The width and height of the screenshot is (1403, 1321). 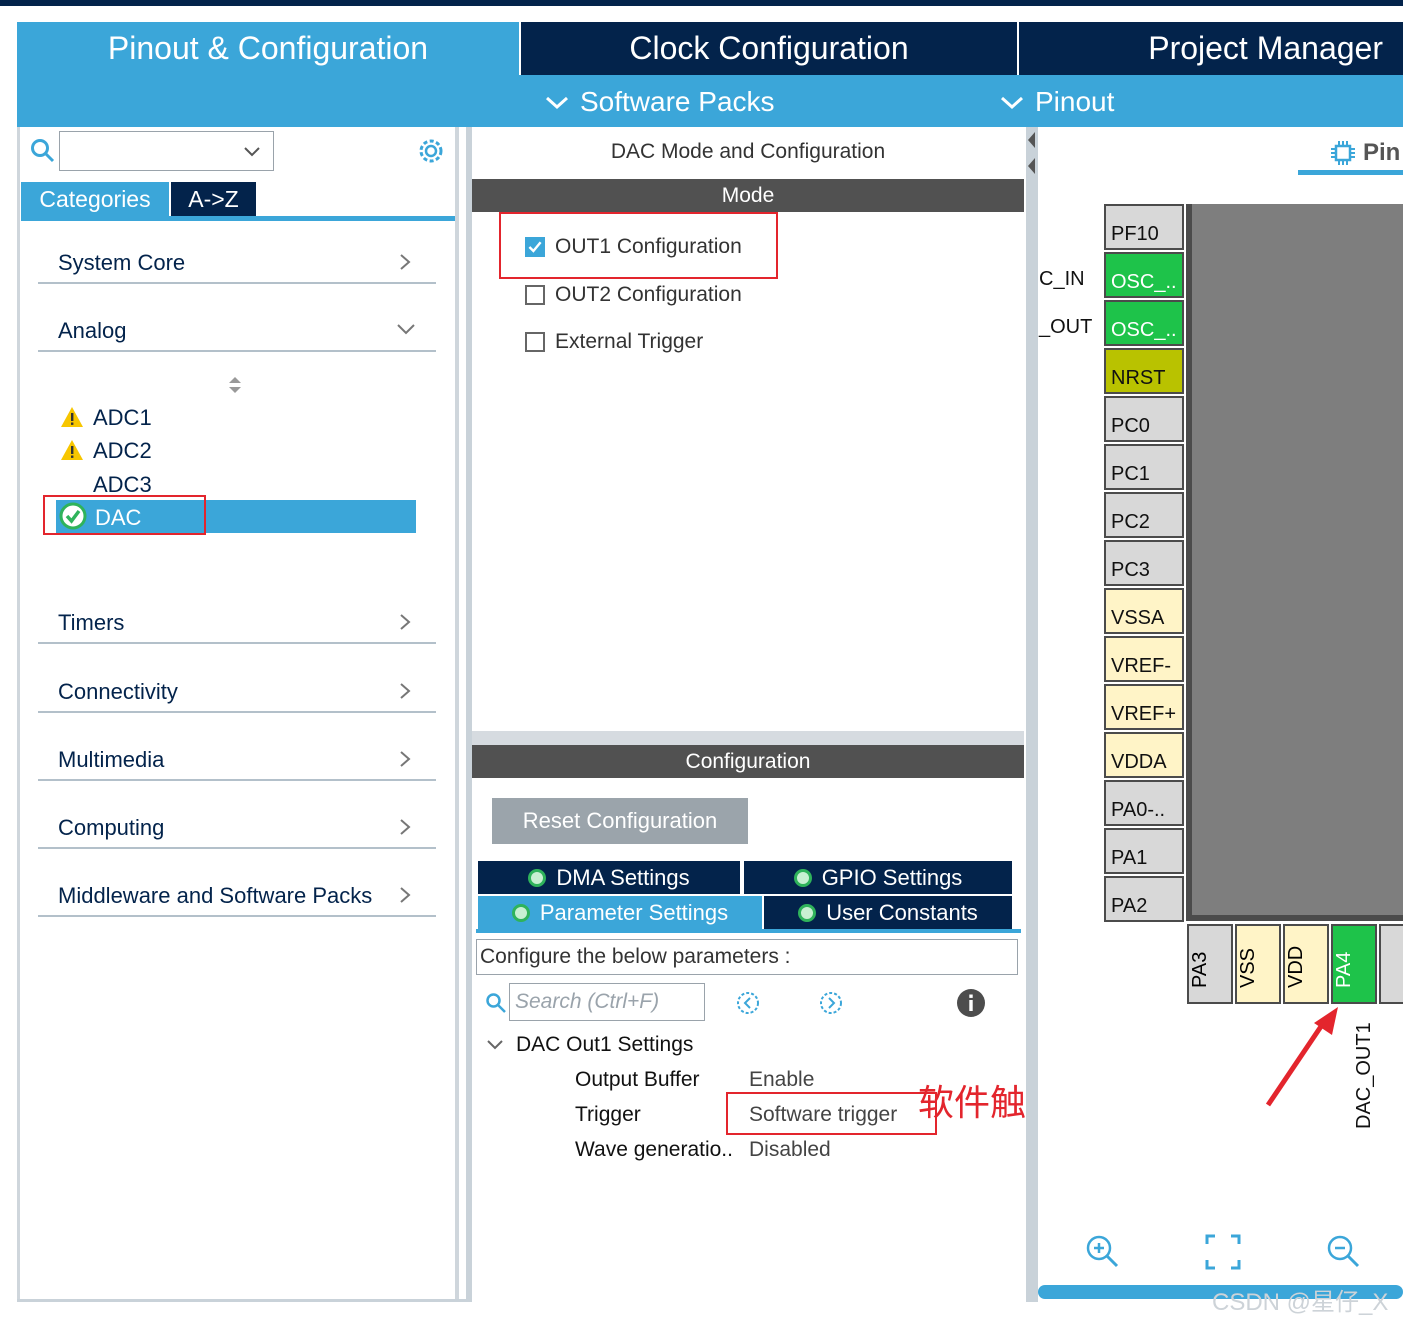 What do you see at coordinates (607, 1002) in the screenshot?
I see `parameter-search-input: Search (Ctrl+F)` at bounding box center [607, 1002].